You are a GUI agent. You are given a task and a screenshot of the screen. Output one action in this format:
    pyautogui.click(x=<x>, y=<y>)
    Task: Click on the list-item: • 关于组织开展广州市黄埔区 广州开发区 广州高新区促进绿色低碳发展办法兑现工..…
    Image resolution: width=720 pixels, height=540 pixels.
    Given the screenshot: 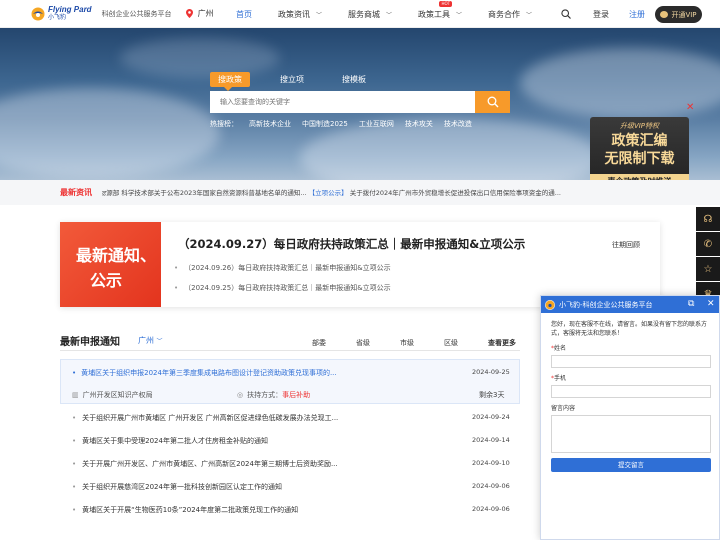 What is the action you would take?
    pyautogui.click(x=290, y=420)
    